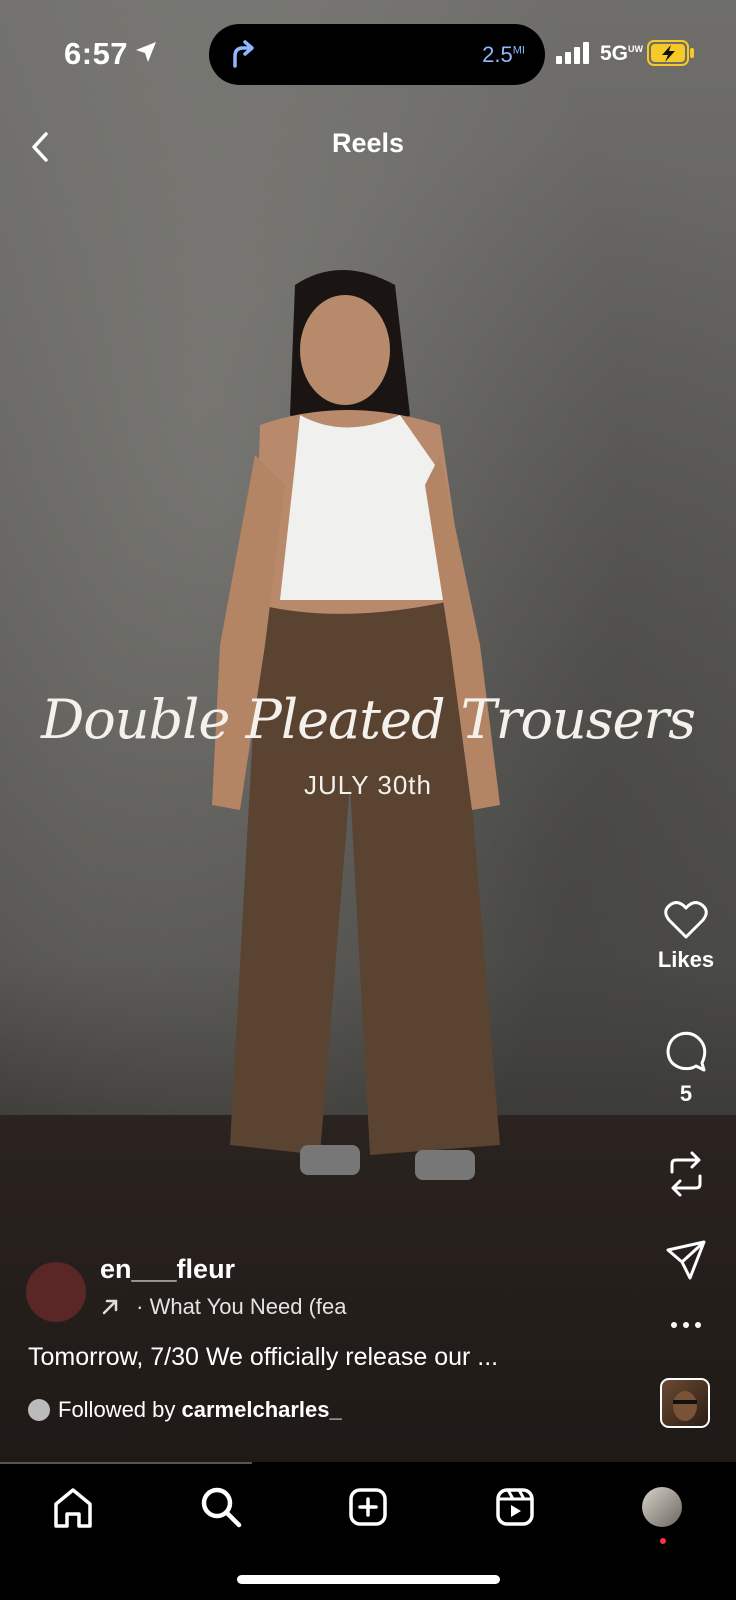 This screenshot has height=1600, width=736. I want to click on home-icon, so click(73, 1508).